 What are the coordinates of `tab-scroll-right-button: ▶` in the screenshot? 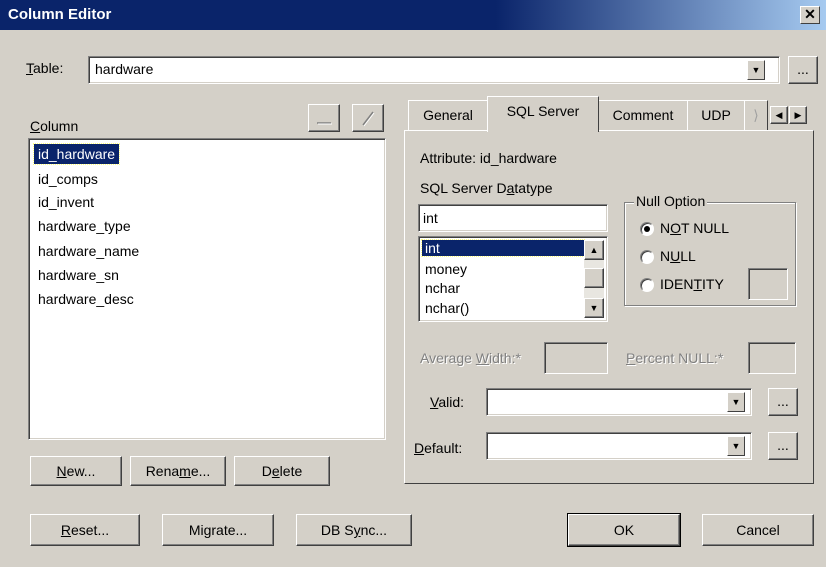 It's located at (798, 115).